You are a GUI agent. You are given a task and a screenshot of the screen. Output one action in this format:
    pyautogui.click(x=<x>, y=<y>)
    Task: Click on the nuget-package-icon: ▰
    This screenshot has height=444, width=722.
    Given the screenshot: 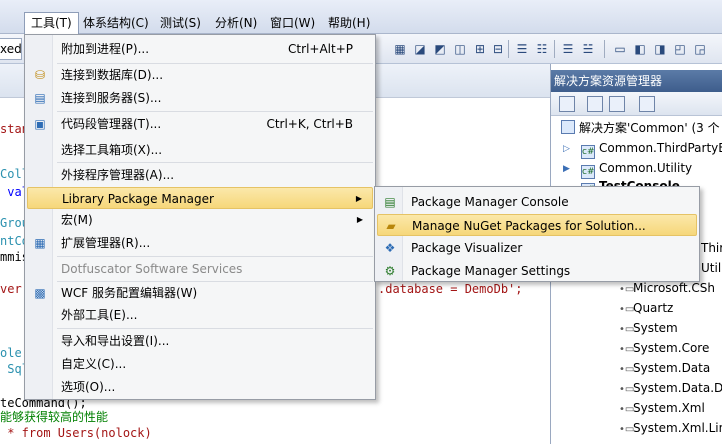 What is the action you would take?
    pyautogui.click(x=391, y=226)
    